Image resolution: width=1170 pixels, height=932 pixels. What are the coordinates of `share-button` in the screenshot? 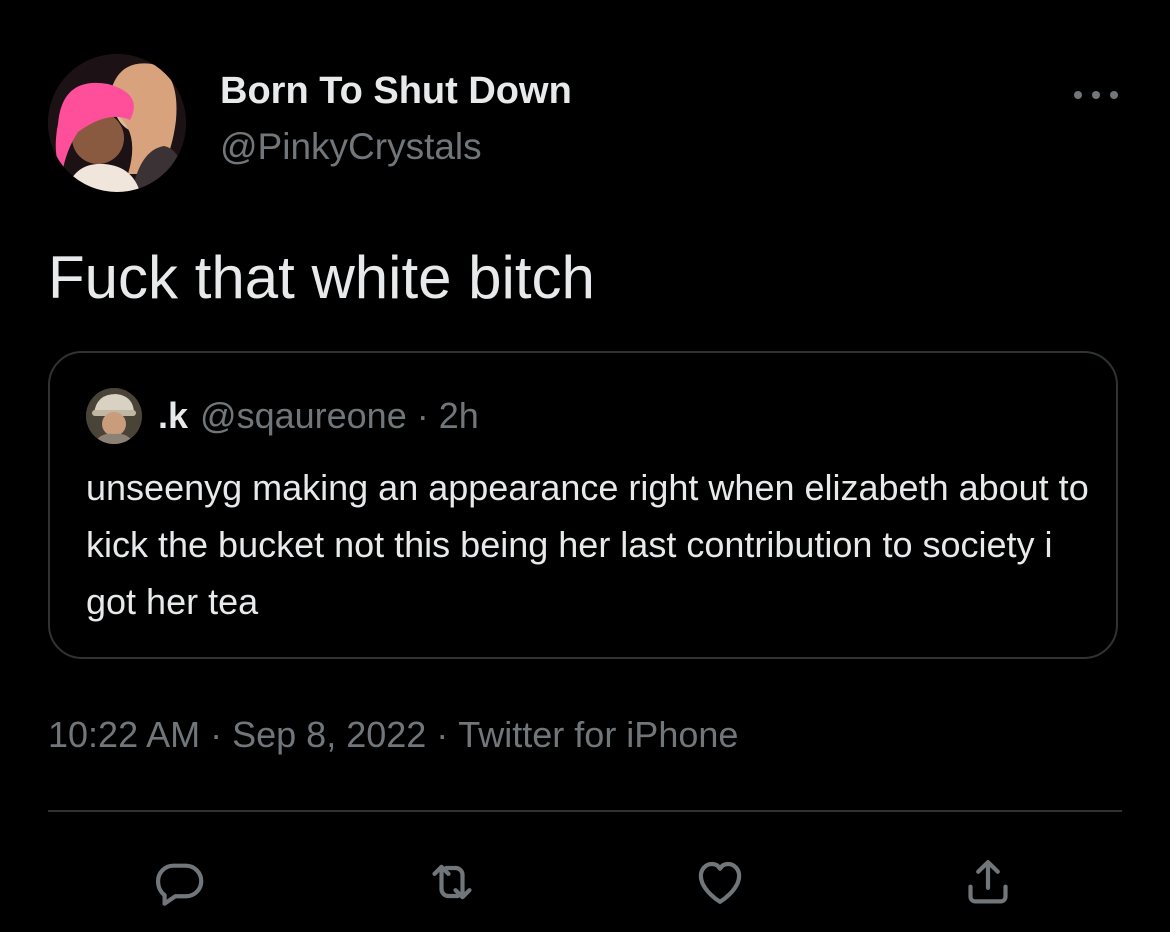 It's located at (988, 882).